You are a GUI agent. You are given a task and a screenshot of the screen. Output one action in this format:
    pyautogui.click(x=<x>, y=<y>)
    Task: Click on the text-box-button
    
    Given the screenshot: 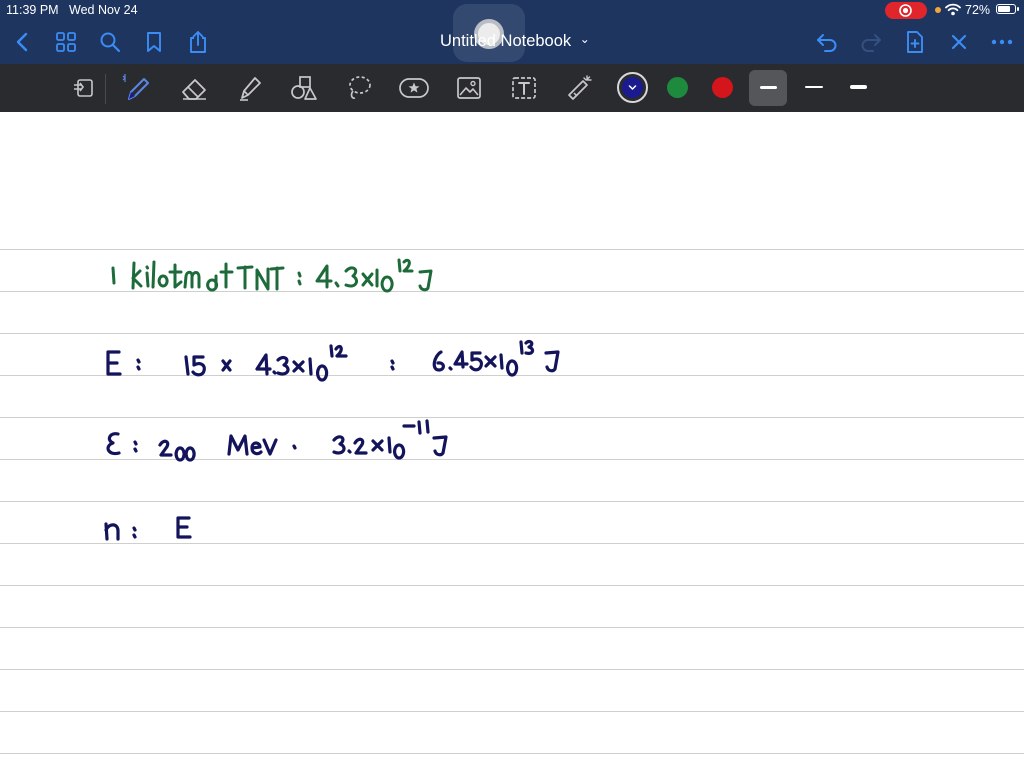 What is the action you would take?
    pyautogui.click(x=524, y=88)
    